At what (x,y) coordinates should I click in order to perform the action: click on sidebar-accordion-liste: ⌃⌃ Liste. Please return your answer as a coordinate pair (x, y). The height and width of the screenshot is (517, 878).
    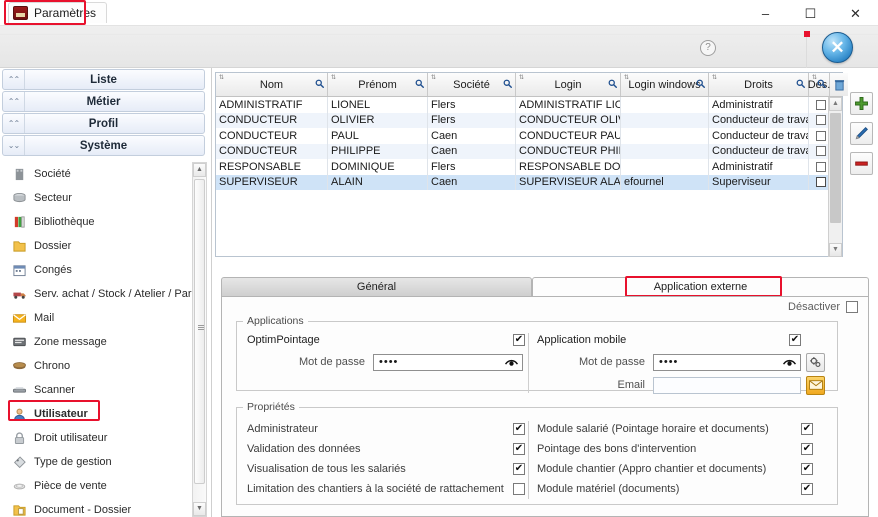
    Looking at the image, I should click on (103, 79).